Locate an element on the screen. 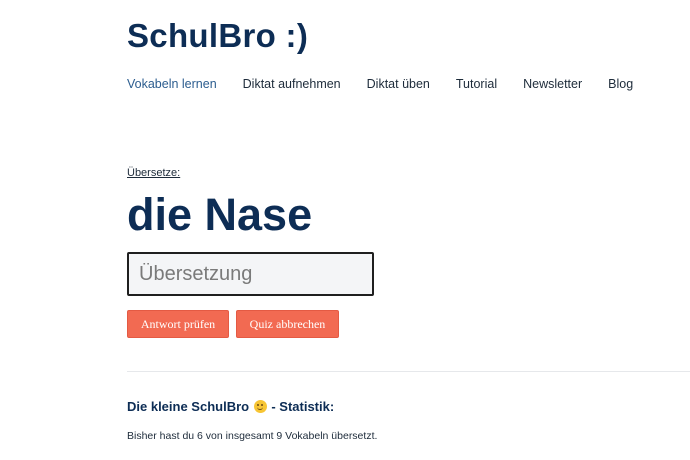 This screenshot has width=690, height=460. stats-title-suffix: - Statistik: is located at coordinates (303, 406).